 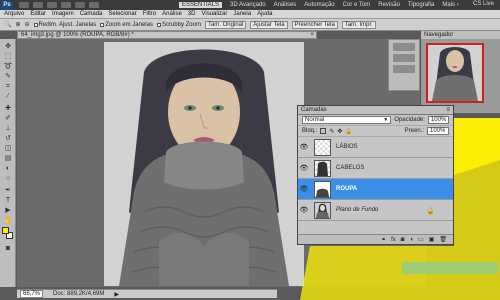 What do you see at coordinates (323, 131) in the screenshot?
I see `lock-transparency-icon` at bounding box center [323, 131].